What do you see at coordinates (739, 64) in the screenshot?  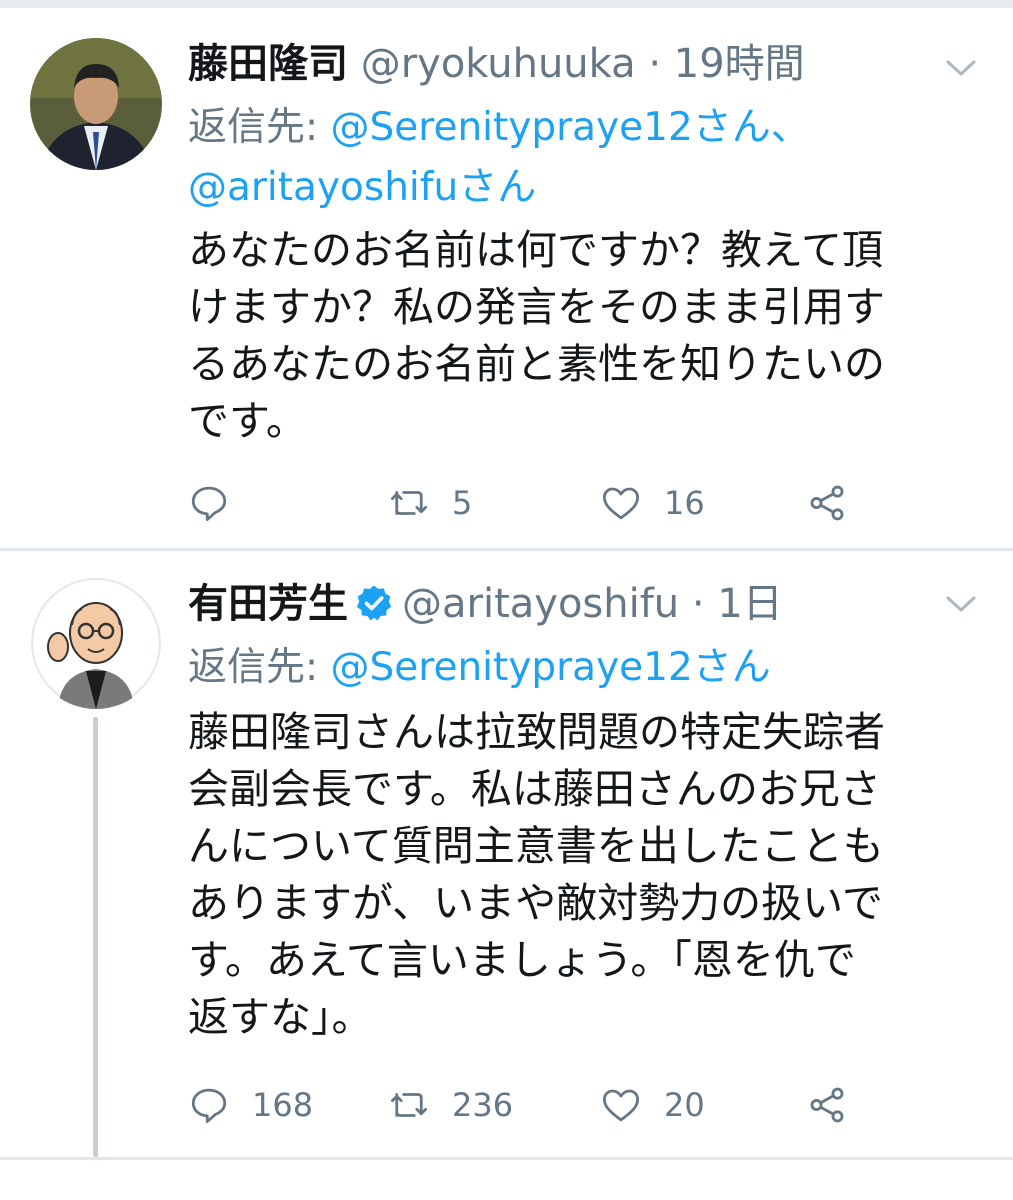 I see `timestamp: 19時間` at bounding box center [739, 64].